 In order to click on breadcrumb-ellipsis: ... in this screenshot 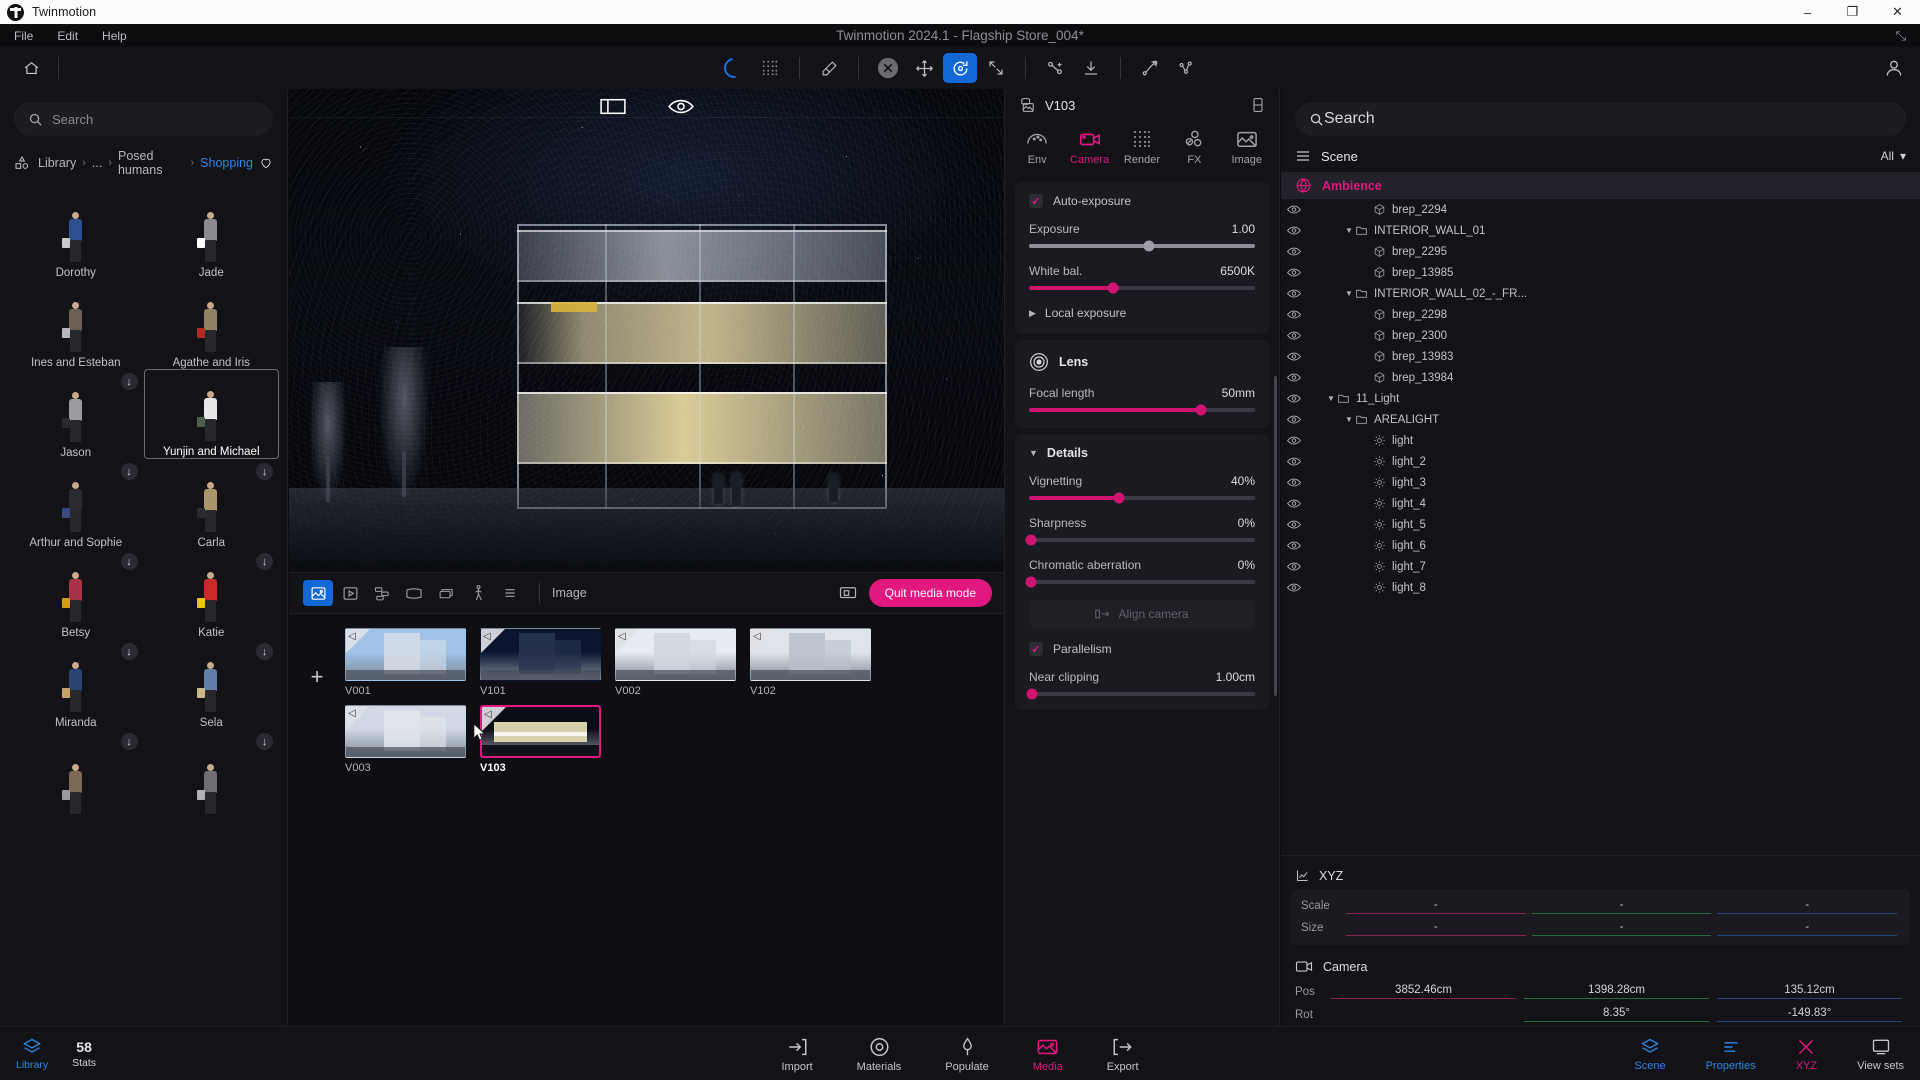, I will do `click(97, 163)`.